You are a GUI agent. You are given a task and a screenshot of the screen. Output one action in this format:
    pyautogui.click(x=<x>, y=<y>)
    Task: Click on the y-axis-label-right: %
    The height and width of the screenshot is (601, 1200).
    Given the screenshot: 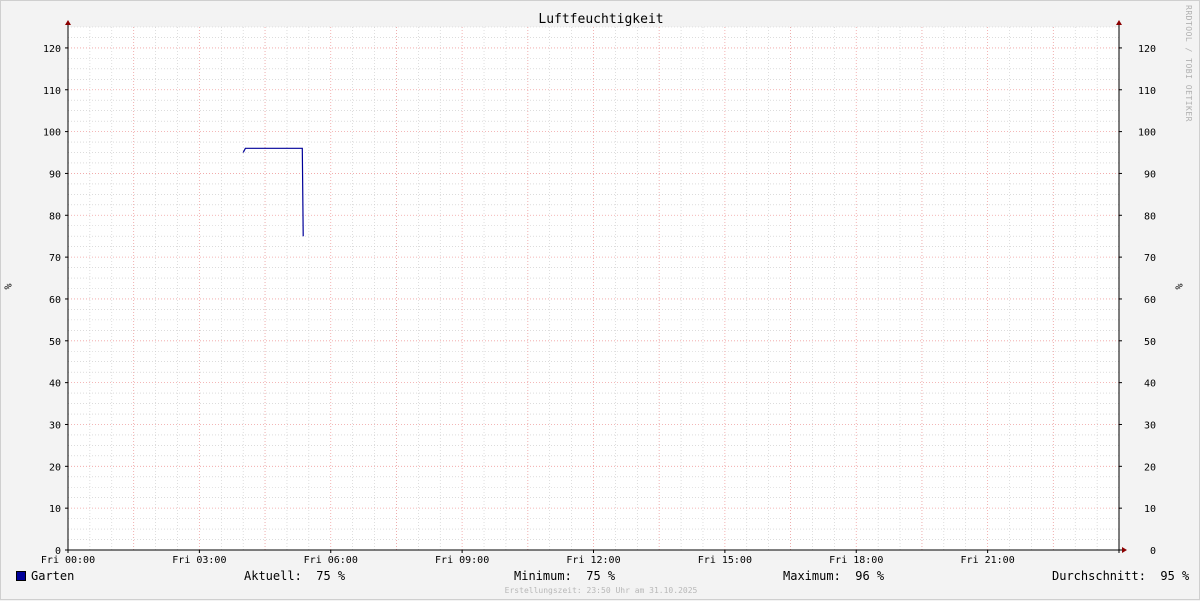 What is the action you would take?
    pyautogui.click(x=1180, y=286)
    